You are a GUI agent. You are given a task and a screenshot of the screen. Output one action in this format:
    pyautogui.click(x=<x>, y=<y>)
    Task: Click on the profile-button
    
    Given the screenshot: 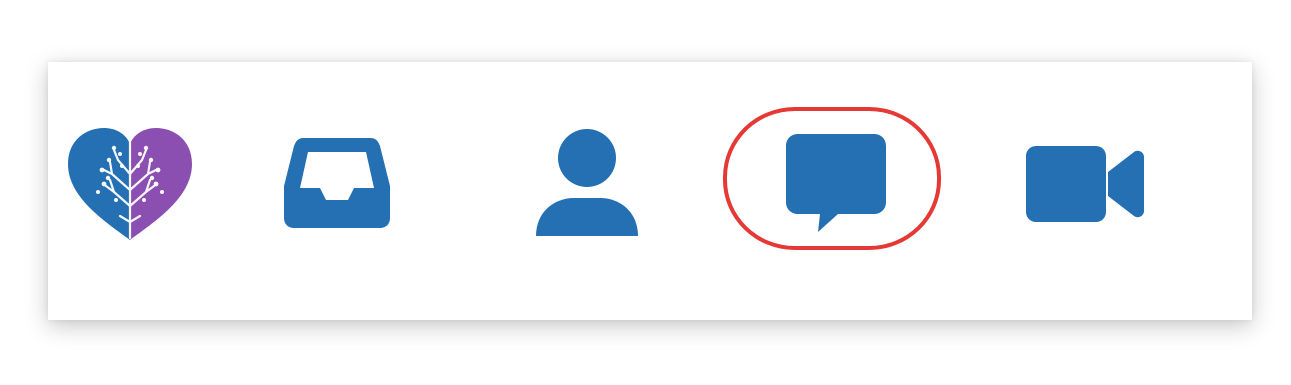 What is the action you would take?
    pyautogui.click(x=587, y=183)
    